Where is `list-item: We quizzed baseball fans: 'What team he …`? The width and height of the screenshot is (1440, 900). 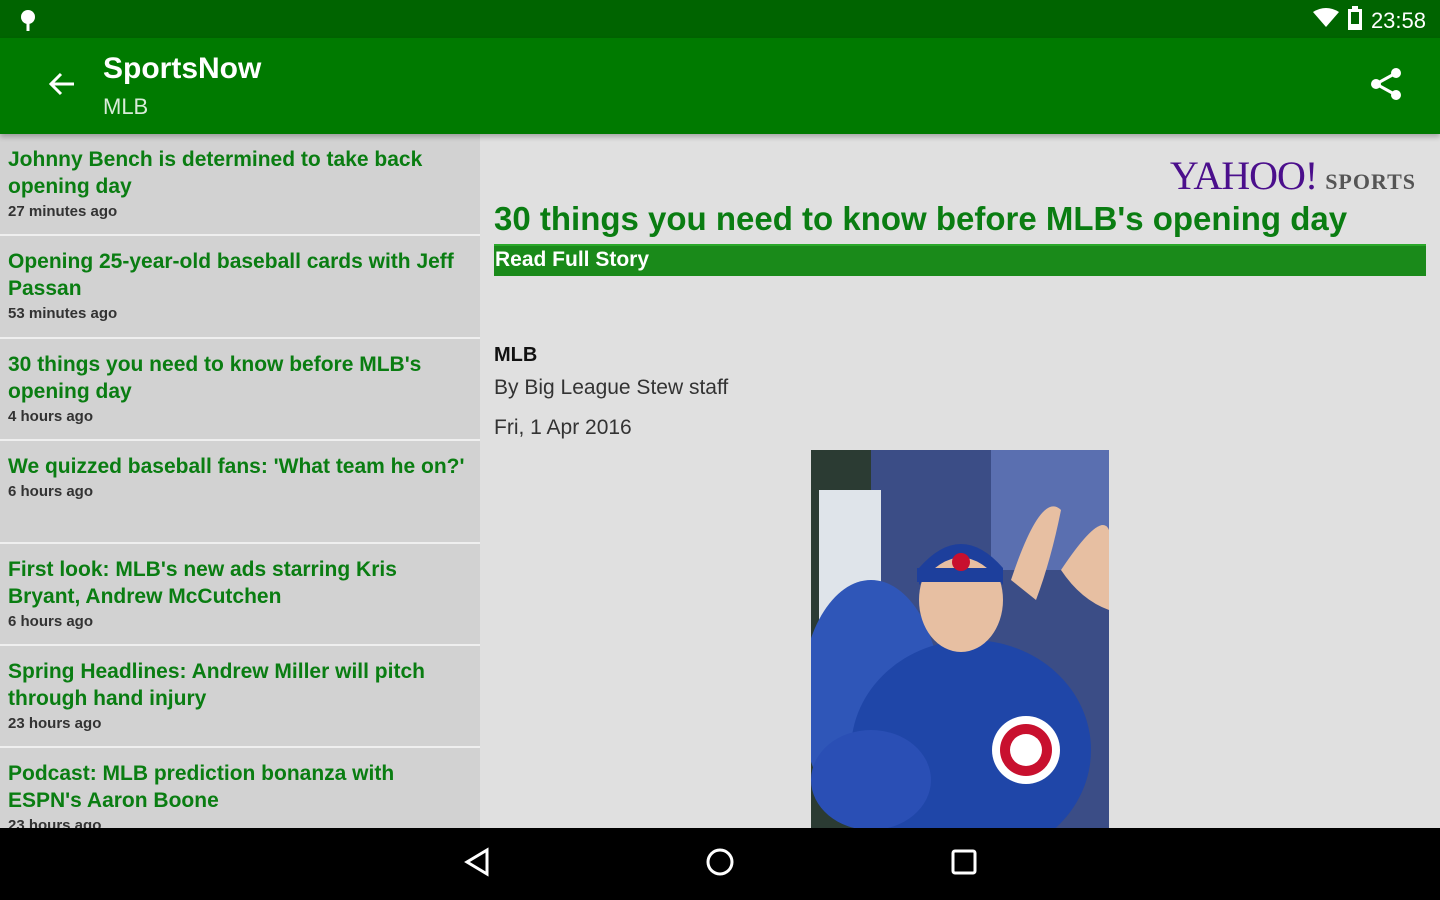 list-item: We quizzed baseball fans: 'What team he … is located at coordinates (240, 492).